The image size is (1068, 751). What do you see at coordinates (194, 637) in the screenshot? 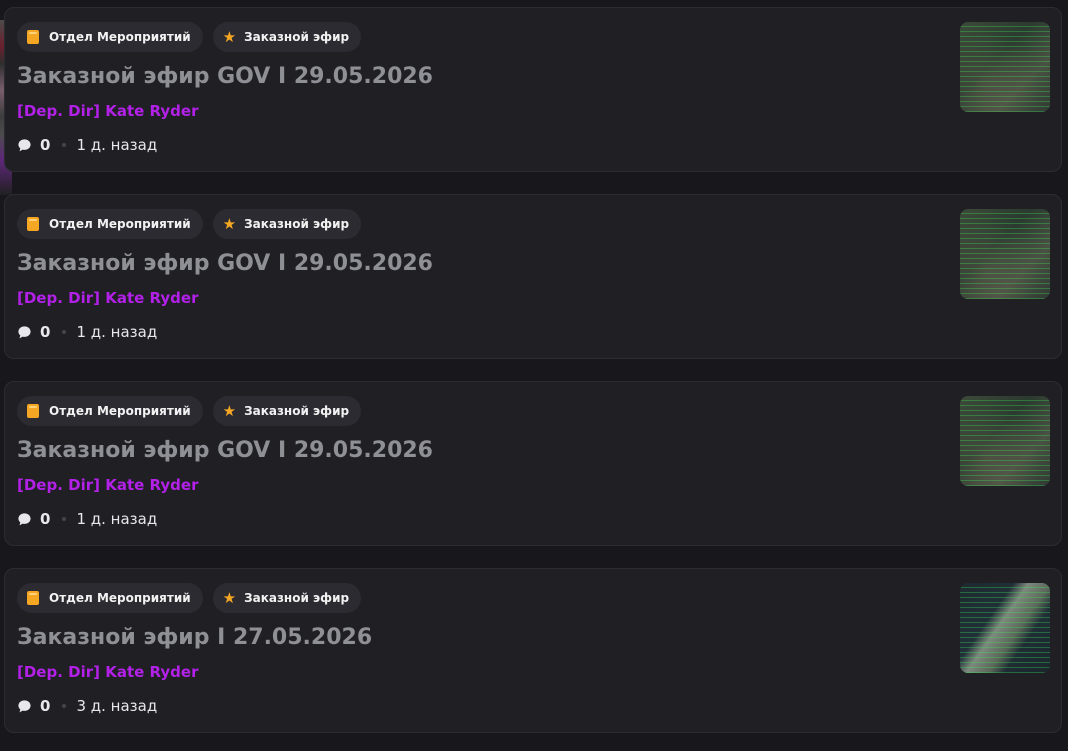
I see `thread-title: Заказной эфир I 27.05.2026` at bounding box center [194, 637].